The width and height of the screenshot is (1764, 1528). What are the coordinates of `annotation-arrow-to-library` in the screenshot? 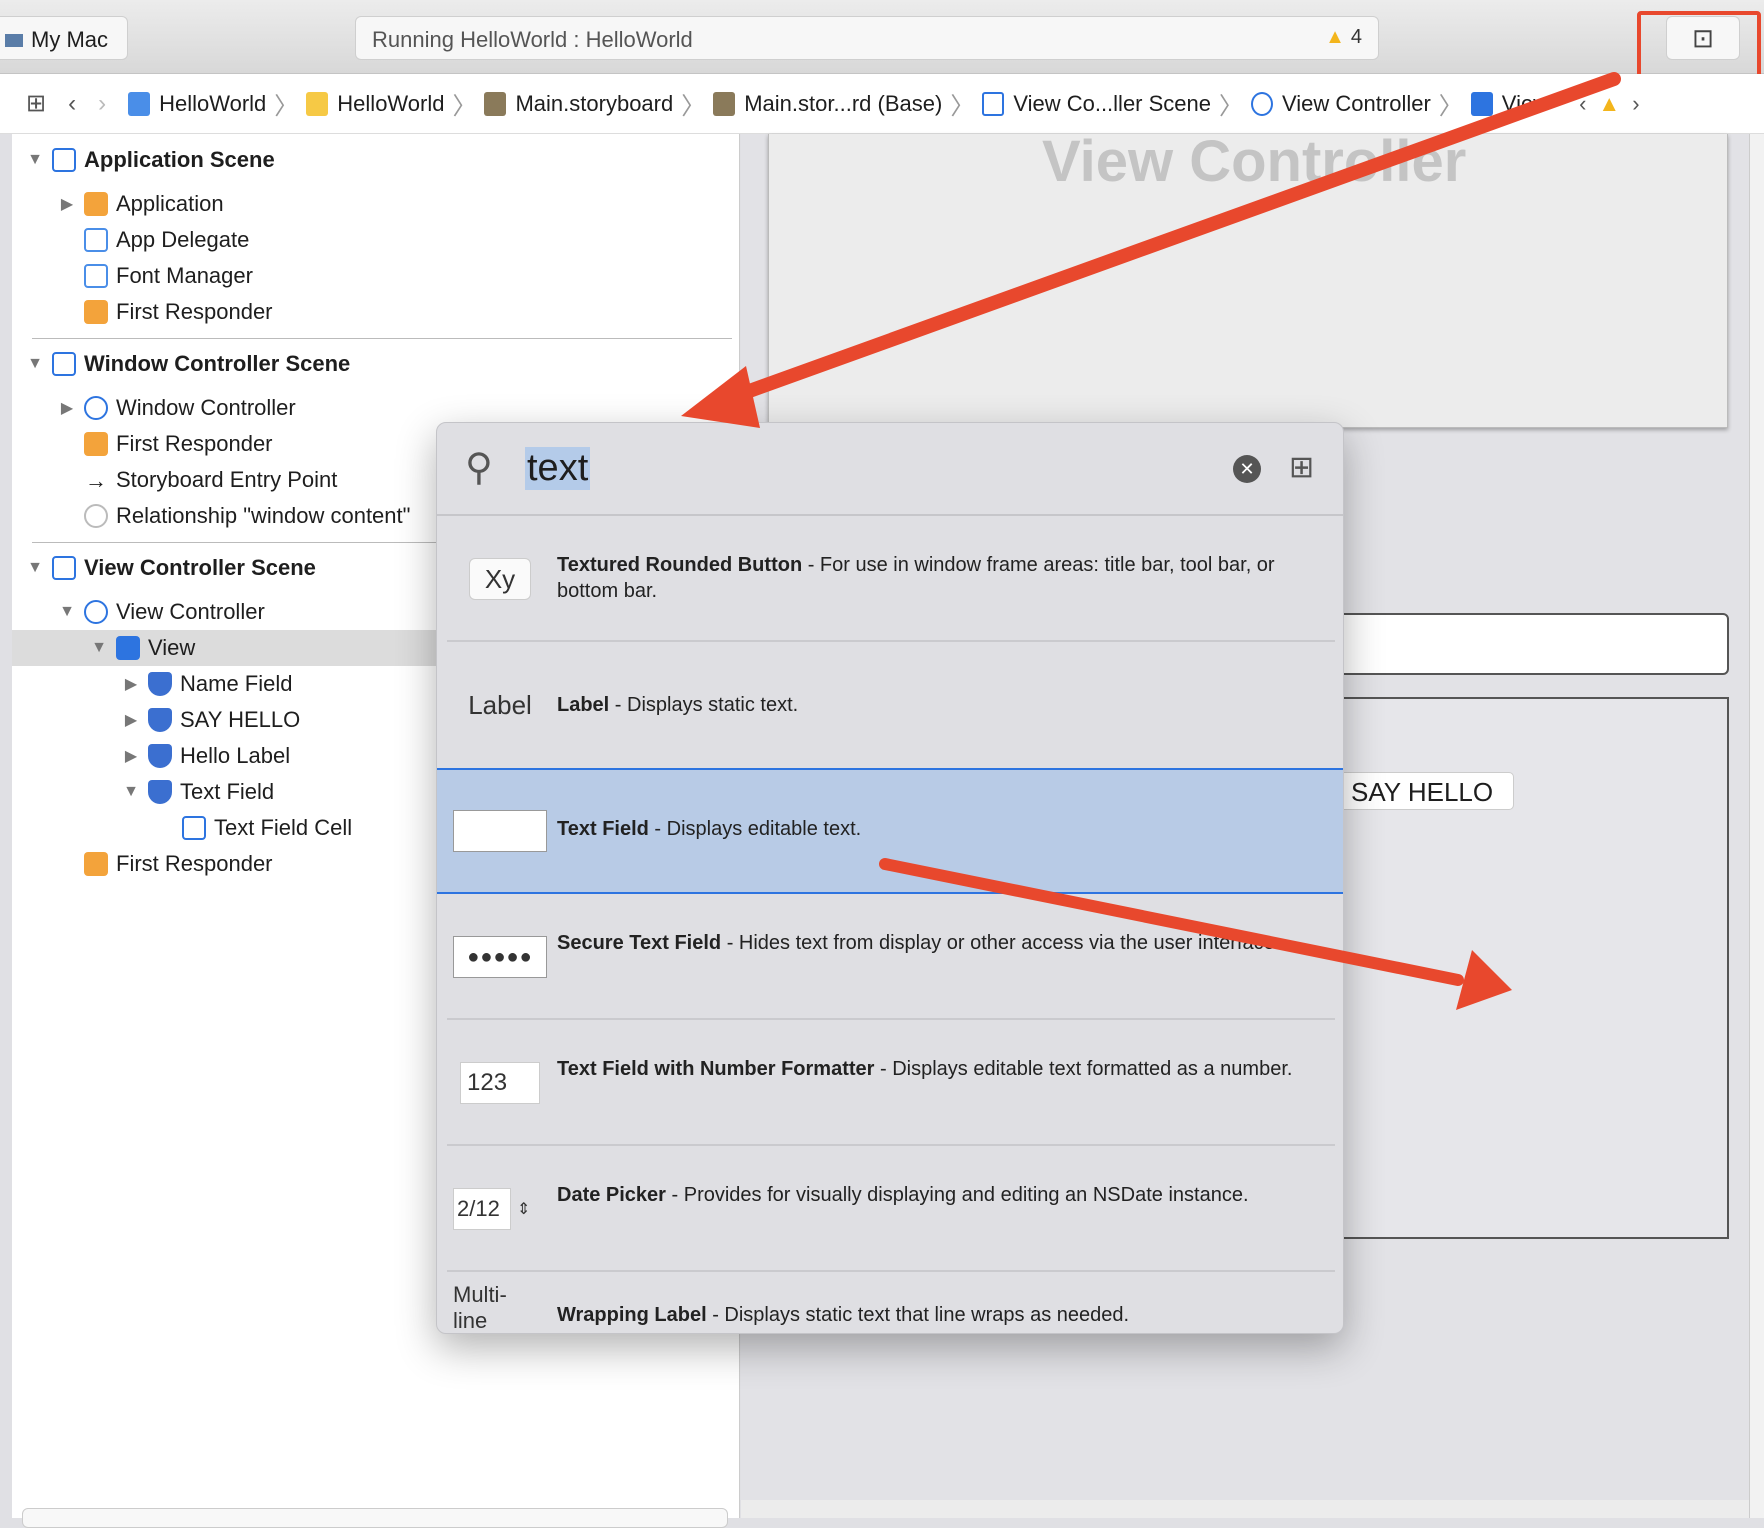 It's located at (1172, 238).